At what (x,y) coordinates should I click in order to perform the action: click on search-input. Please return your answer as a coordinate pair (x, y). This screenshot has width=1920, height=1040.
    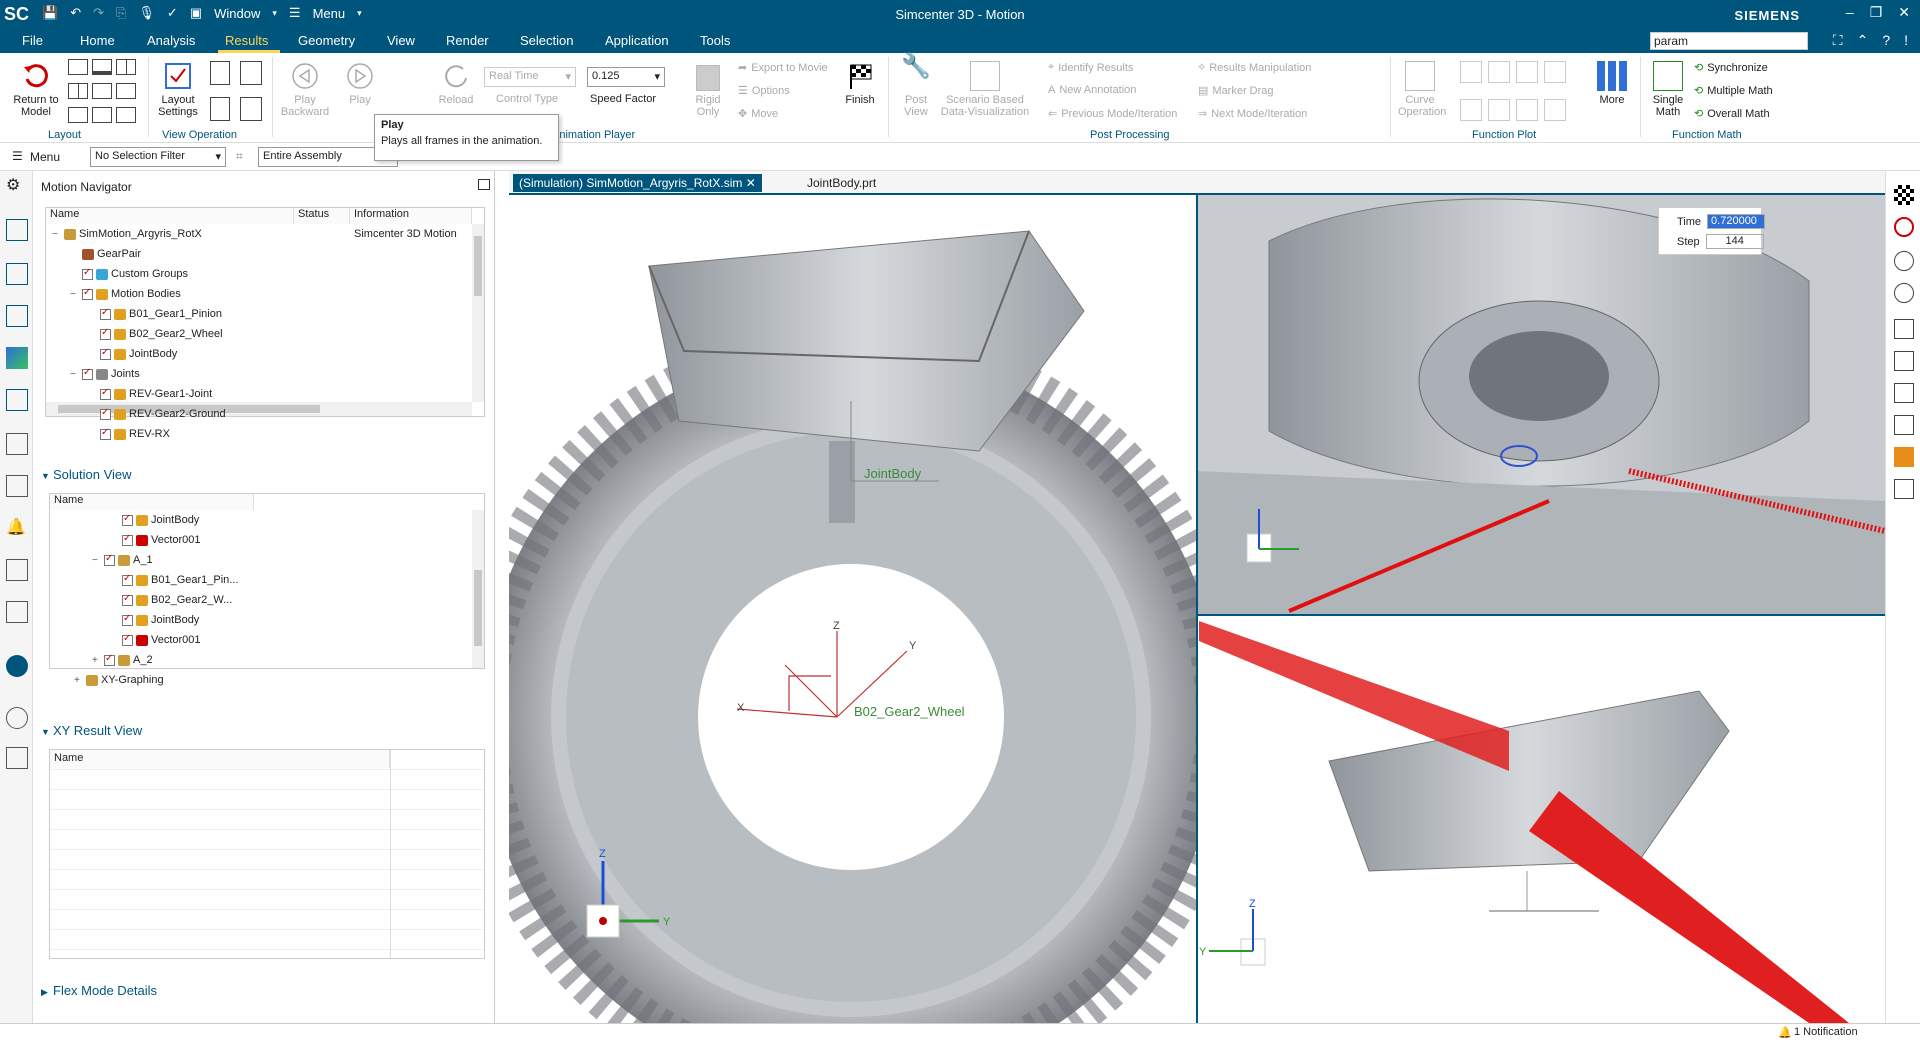
    Looking at the image, I should click on (1729, 41).